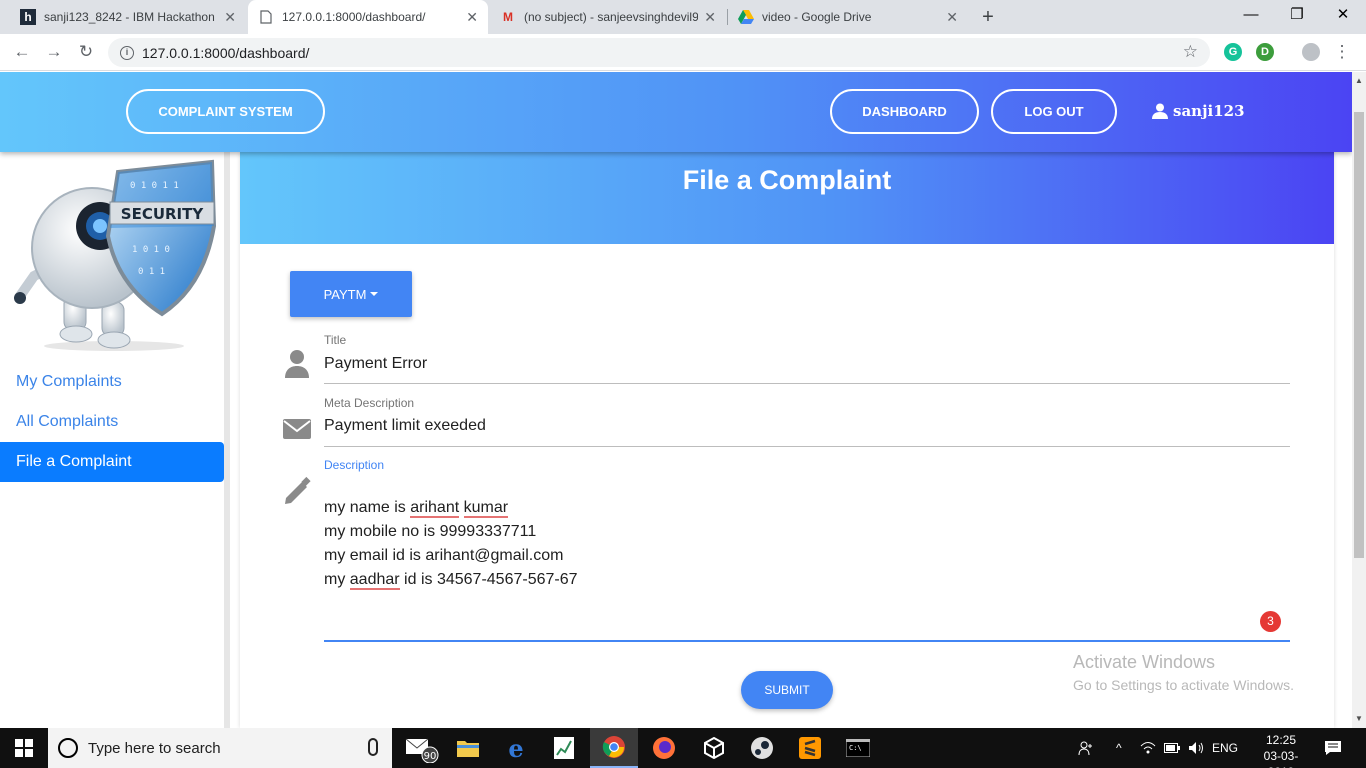  What do you see at coordinates (335, 340) in the screenshot?
I see `title-field-label: Title` at bounding box center [335, 340].